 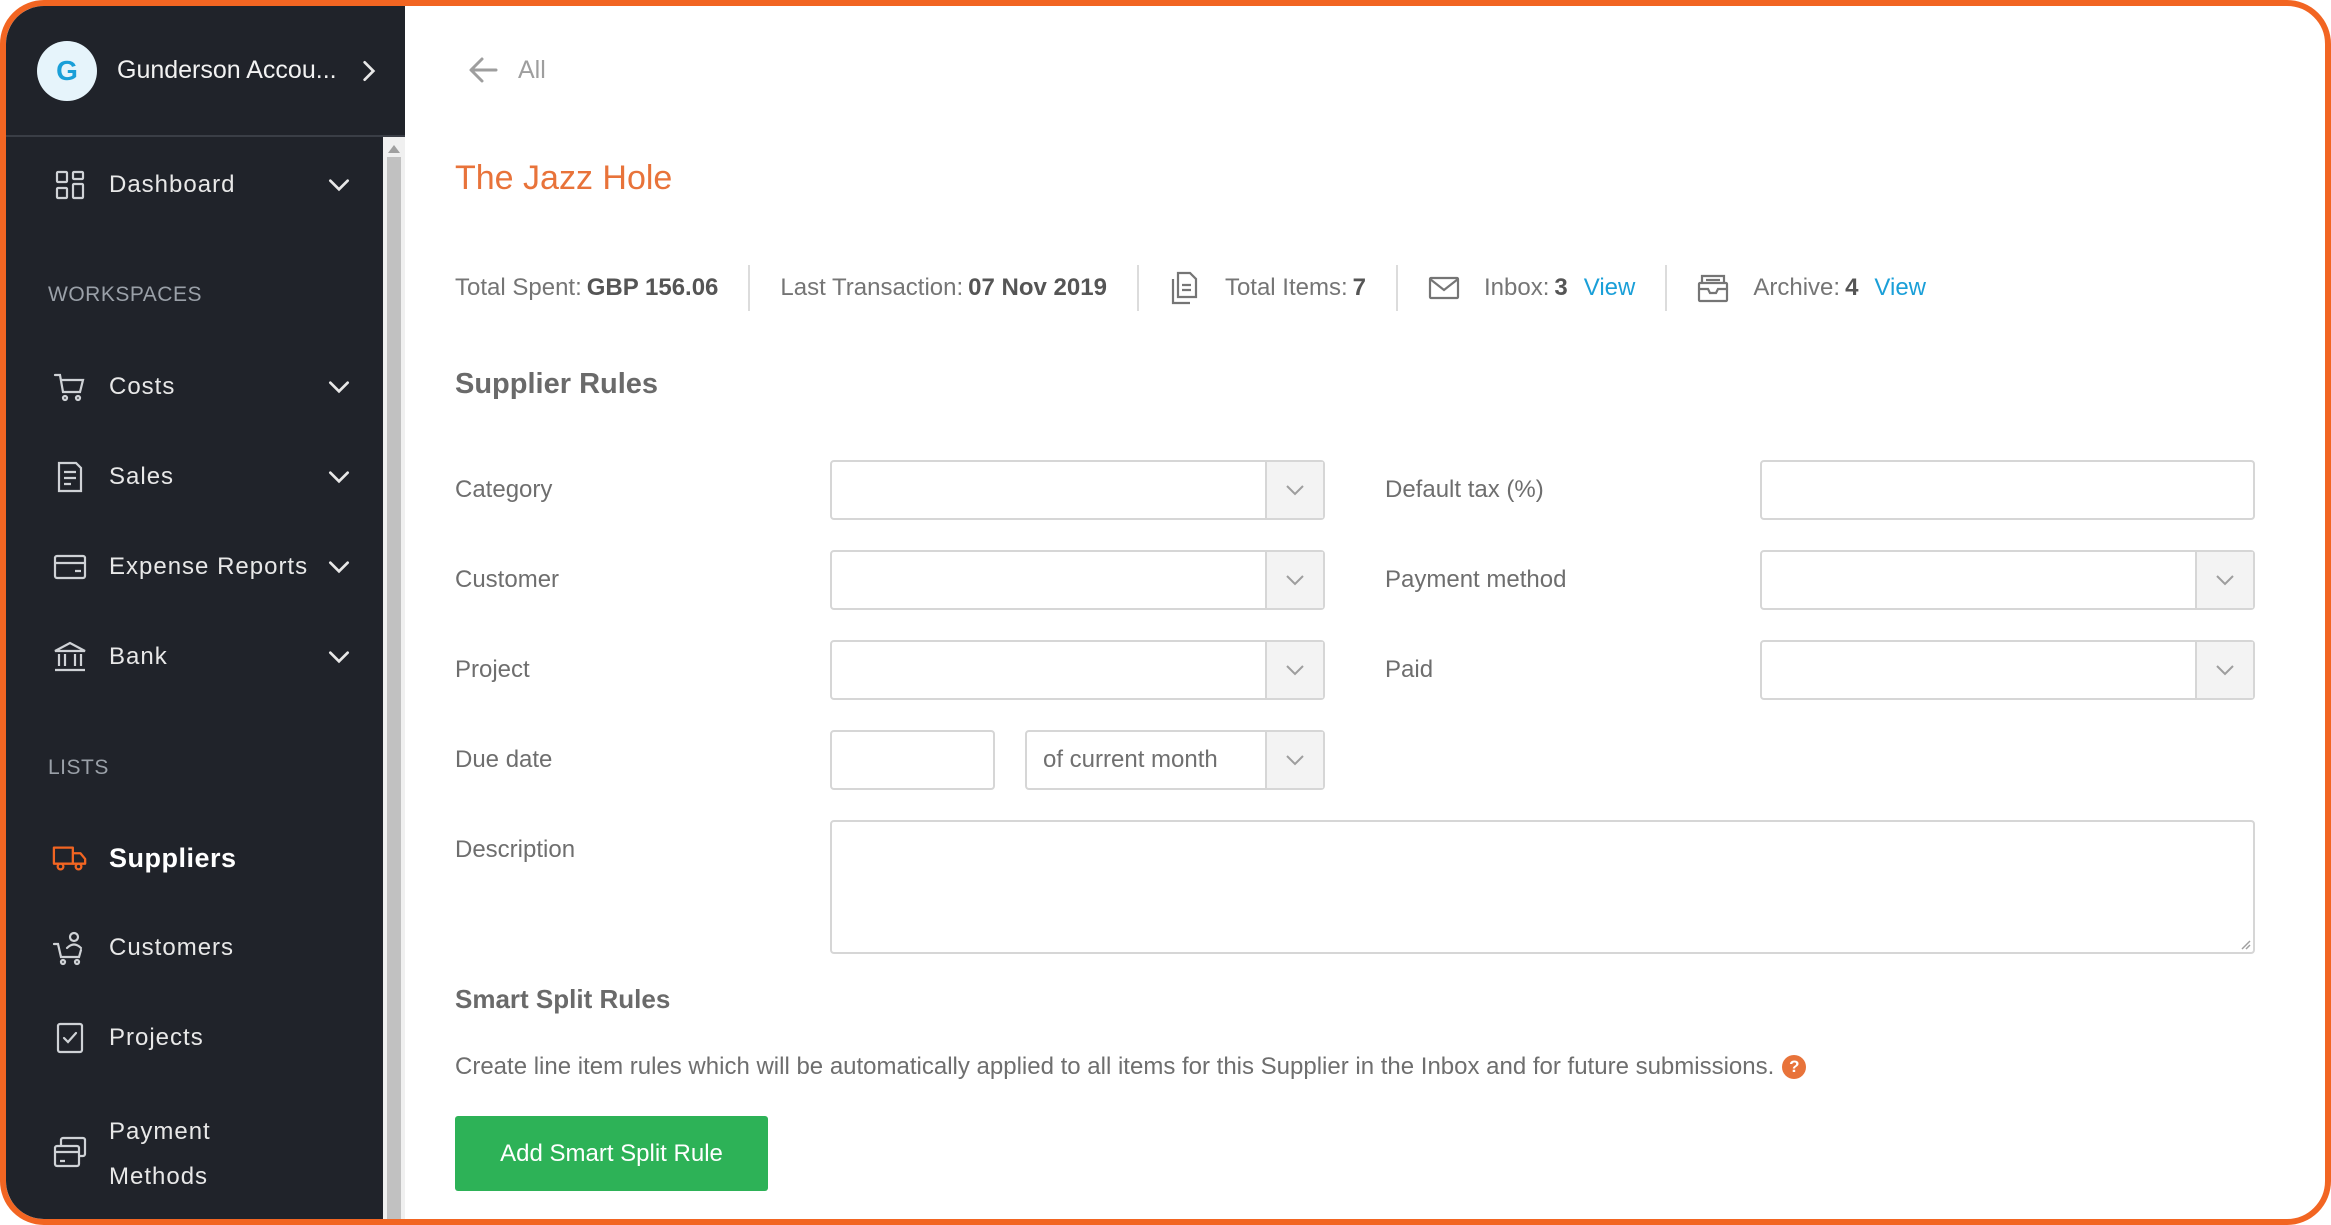 I want to click on sidebar-item-expense-reports: Expense Reports, so click(x=194, y=567).